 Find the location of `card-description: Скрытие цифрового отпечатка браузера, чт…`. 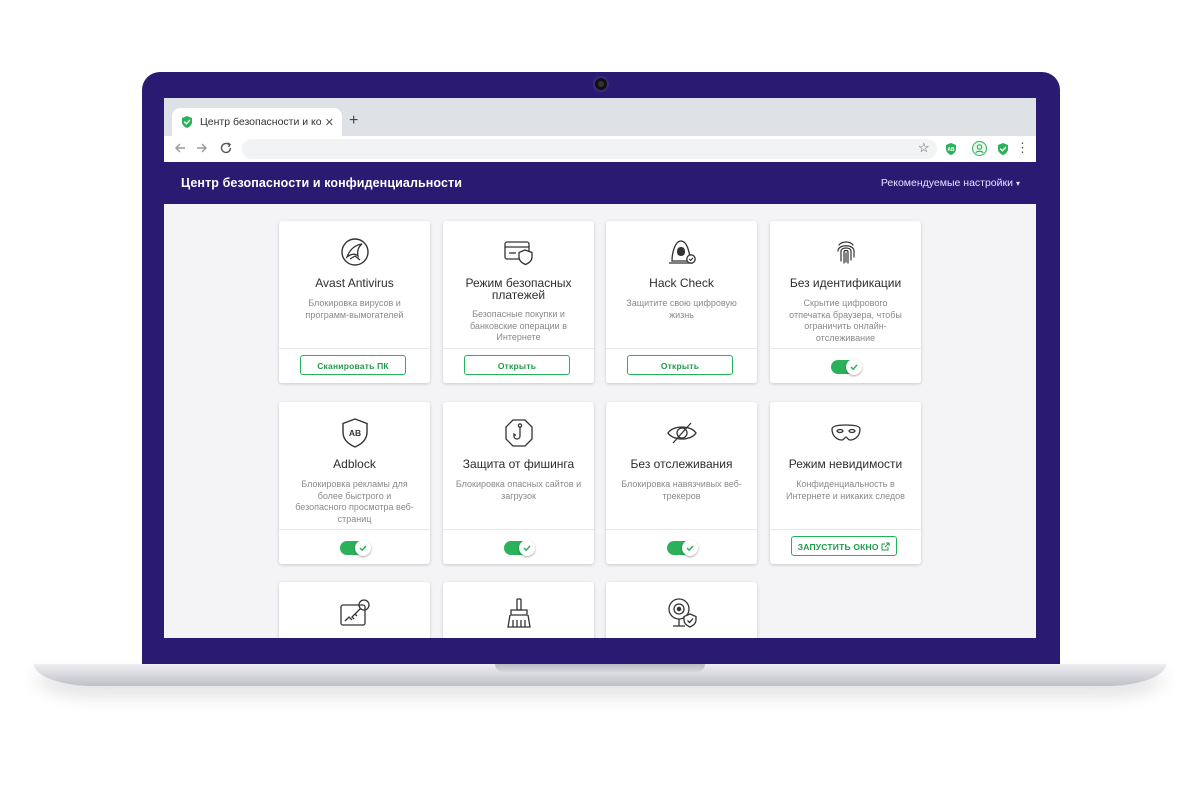

card-description: Скрытие цифрового отпечатка браузера, чт… is located at coordinates (845, 320).